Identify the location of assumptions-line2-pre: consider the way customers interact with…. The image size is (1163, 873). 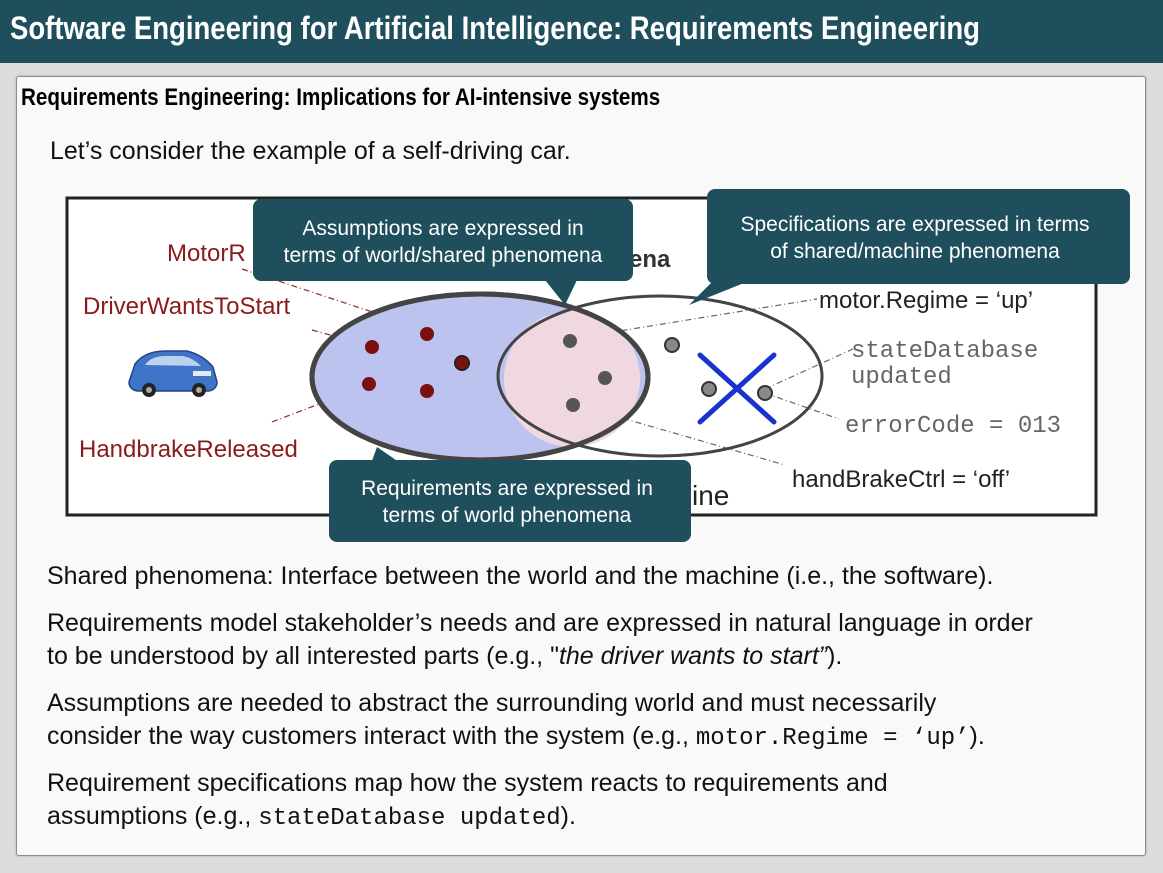
(371, 736).